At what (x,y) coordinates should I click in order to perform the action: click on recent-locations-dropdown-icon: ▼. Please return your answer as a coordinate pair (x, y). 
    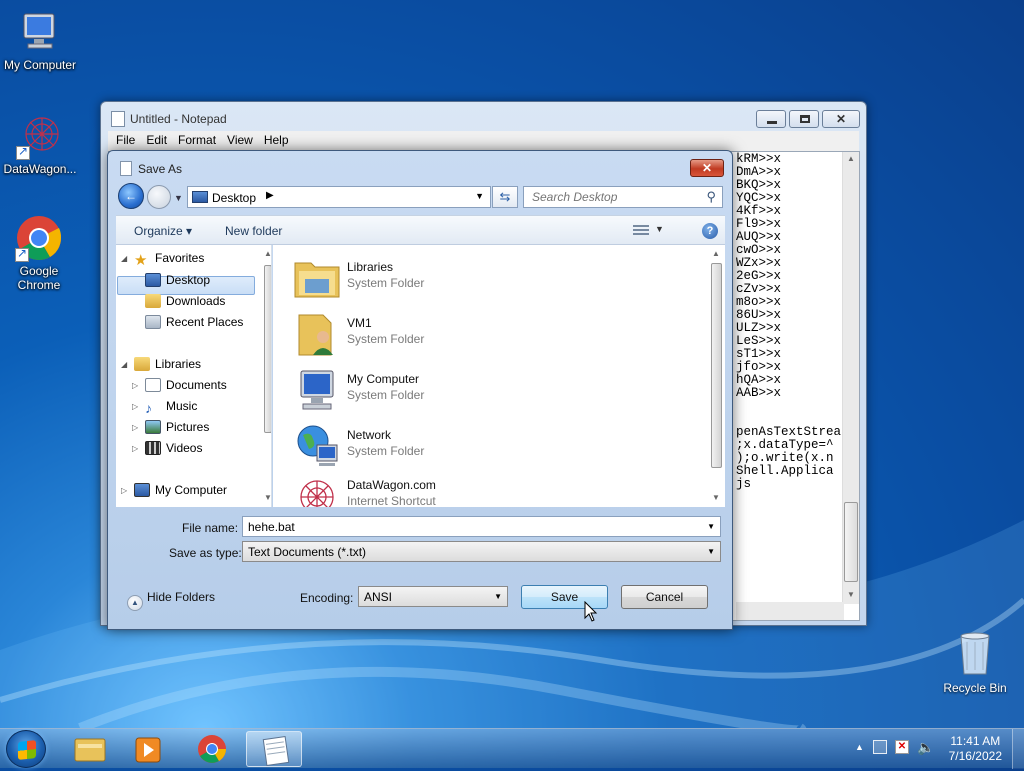
    Looking at the image, I should click on (178, 198).